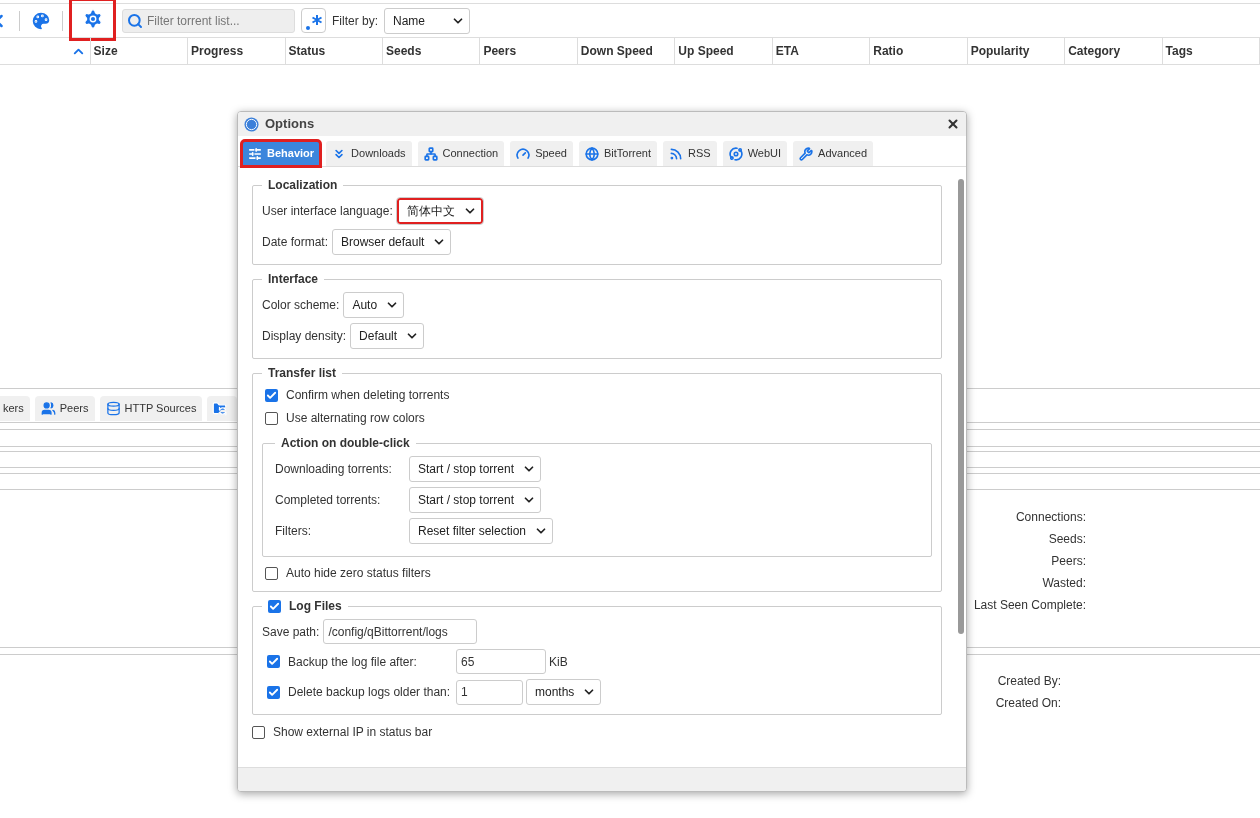 This screenshot has height=818, width=1260. Describe the element at coordinates (833, 153) in the screenshot. I see `settings-tab: Advanced` at that location.